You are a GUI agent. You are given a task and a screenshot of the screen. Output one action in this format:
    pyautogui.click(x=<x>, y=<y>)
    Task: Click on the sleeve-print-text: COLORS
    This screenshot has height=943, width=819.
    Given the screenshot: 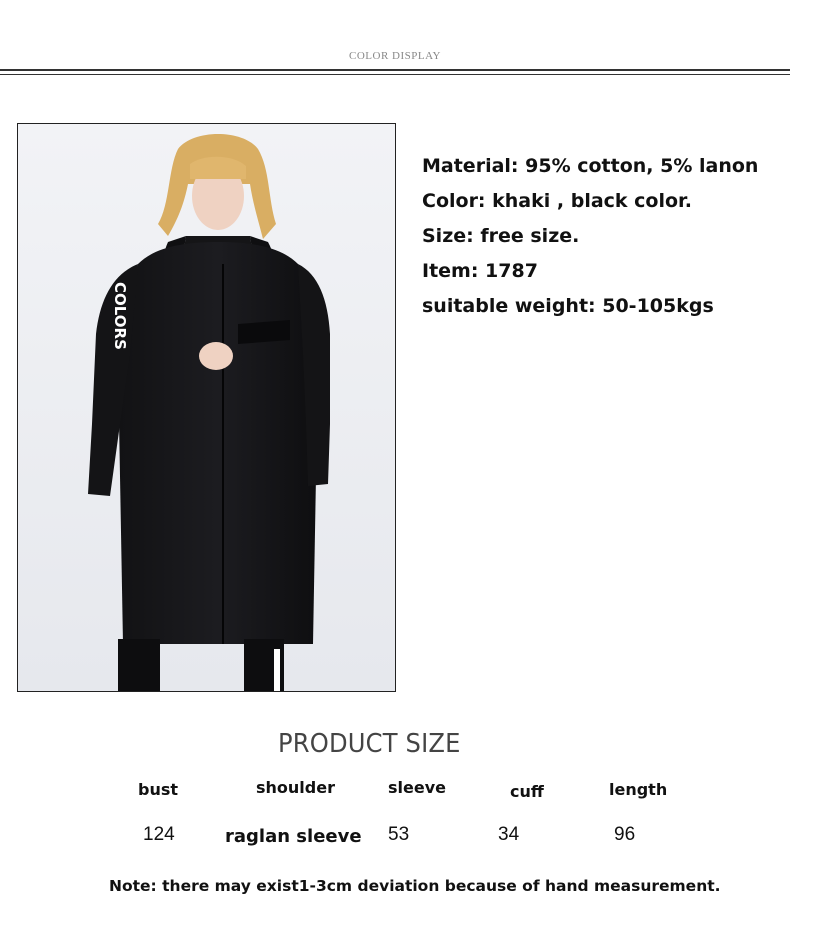 What is the action you would take?
    pyautogui.click(x=120, y=316)
    